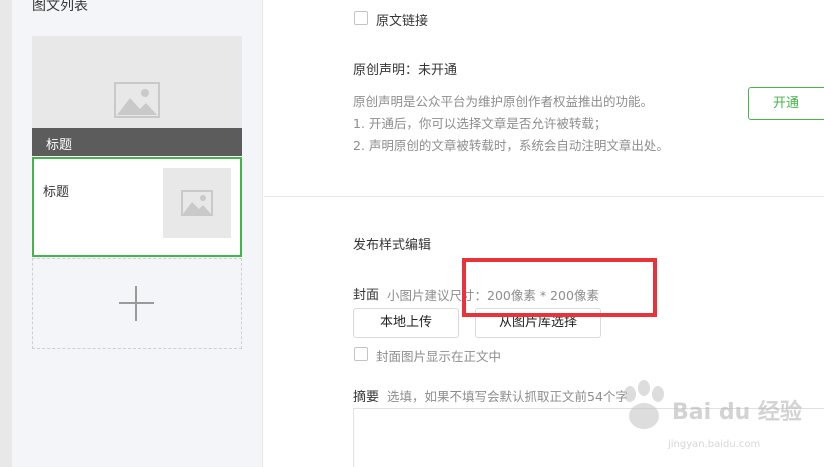 The image size is (824, 467). What do you see at coordinates (366, 397) in the screenshot?
I see `summary-label: 摘要` at bounding box center [366, 397].